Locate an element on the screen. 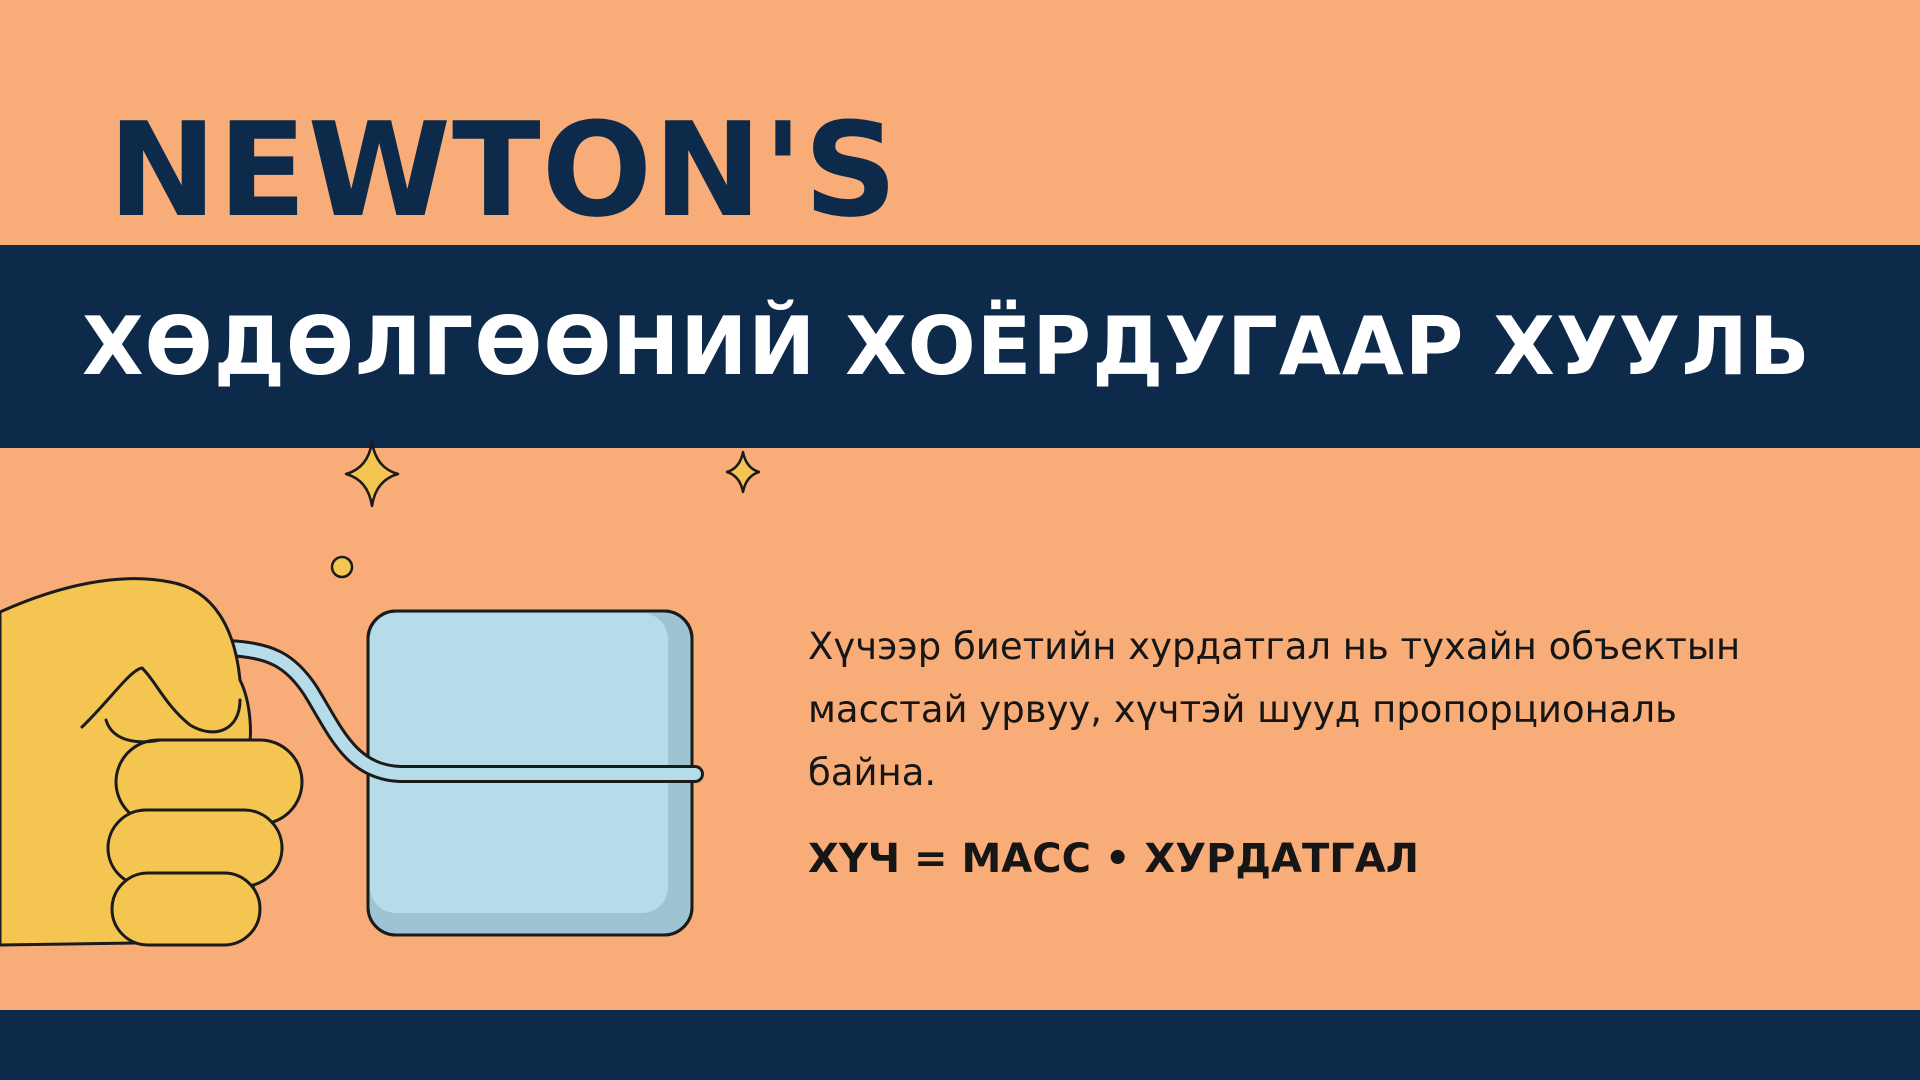 Image resolution: width=1920 pixels, height=1080 pixels. dot-icon is located at coordinates (342, 567).